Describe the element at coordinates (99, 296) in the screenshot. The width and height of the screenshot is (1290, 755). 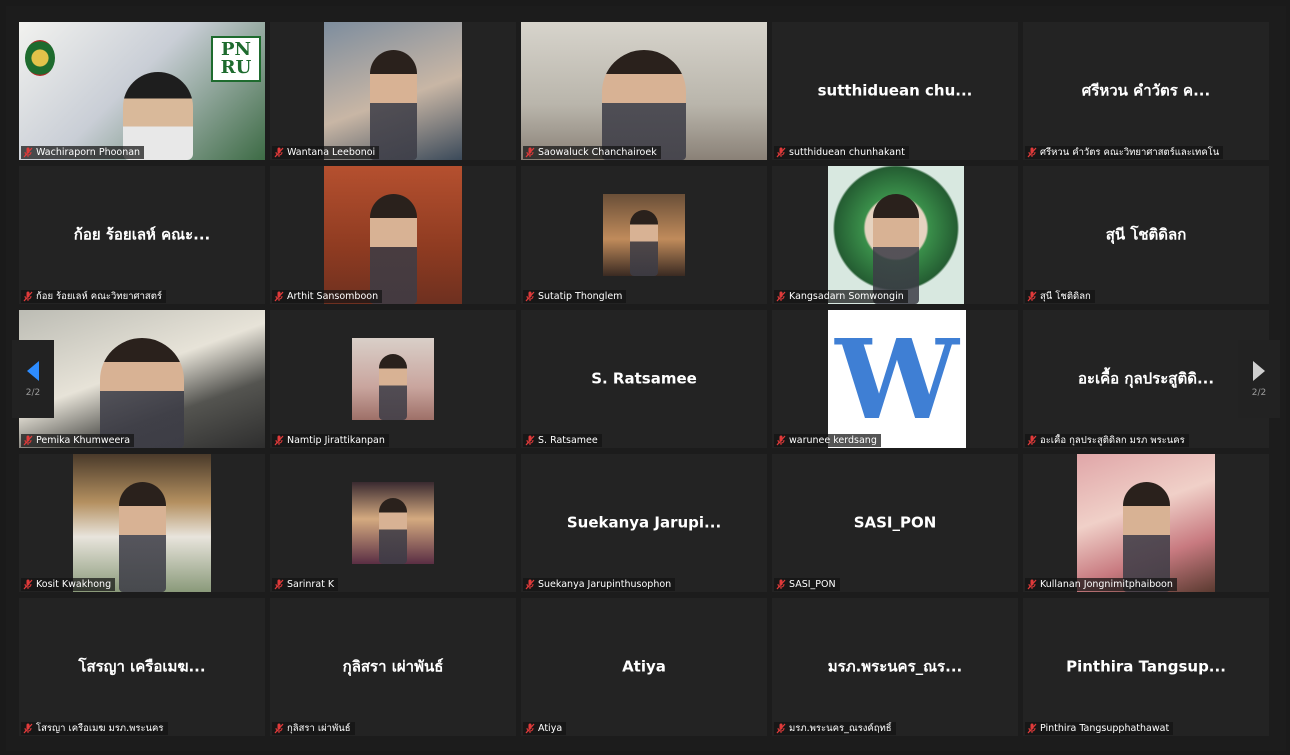
I see `participant-name: ก้อย ร้อยเลห์ คณะวิทยาศาสตร์` at that location.